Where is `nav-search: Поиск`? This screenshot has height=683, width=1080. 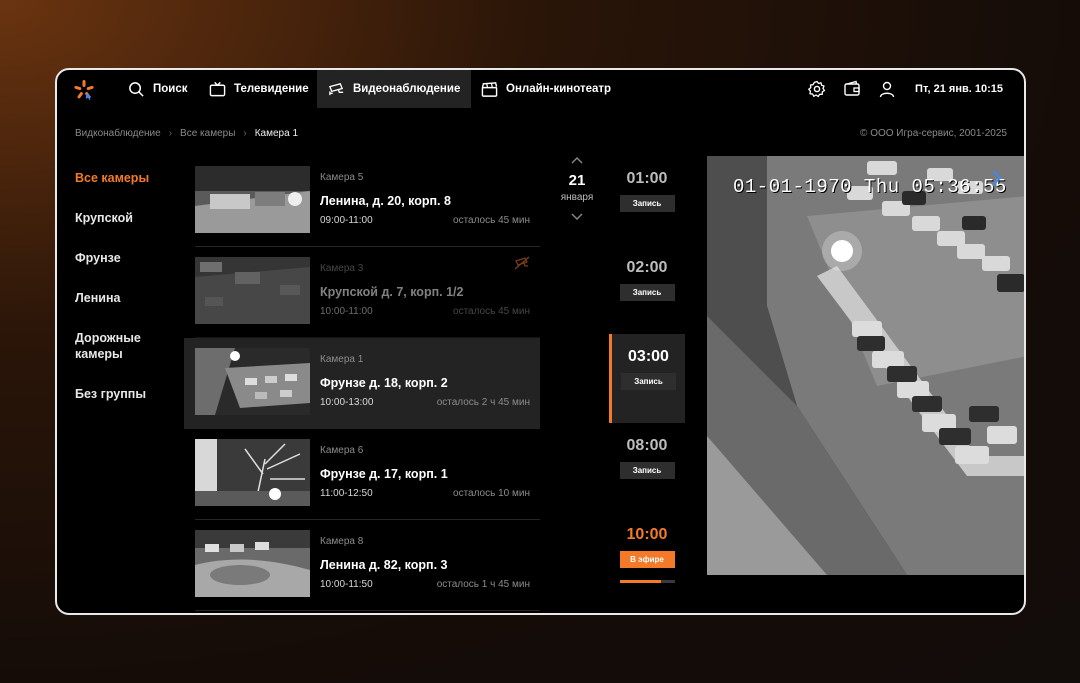
nav-search: Поиск is located at coordinates (158, 89).